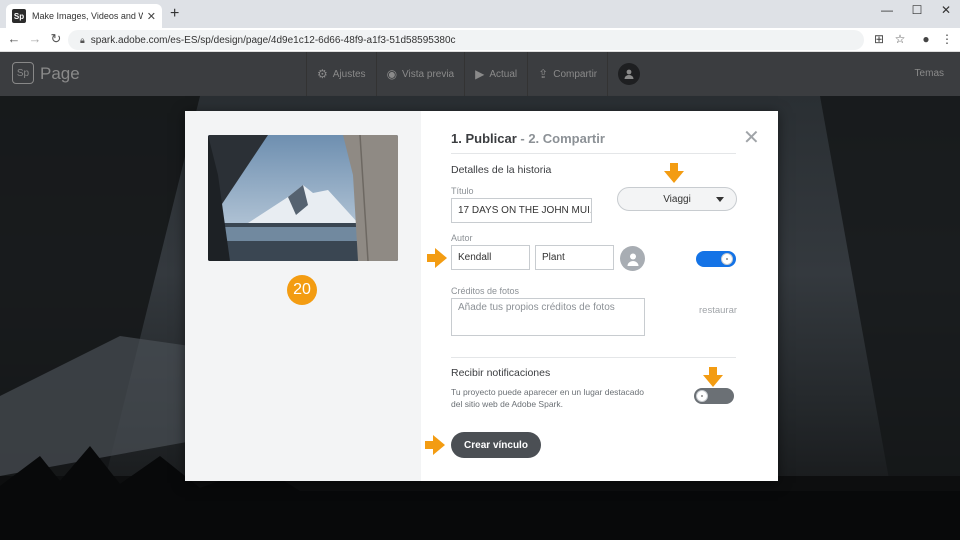  What do you see at coordinates (632, 258) in the screenshot?
I see `author-avatar-icon` at bounding box center [632, 258].